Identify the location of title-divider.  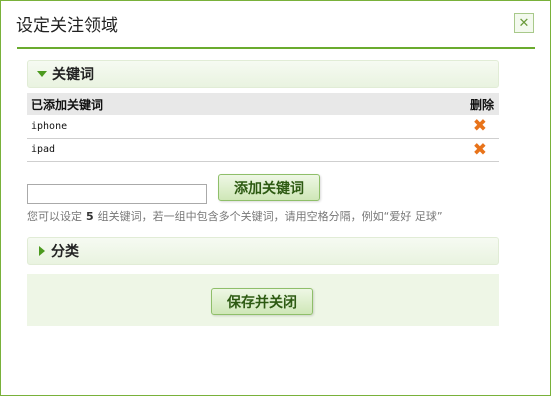
(276, 48).